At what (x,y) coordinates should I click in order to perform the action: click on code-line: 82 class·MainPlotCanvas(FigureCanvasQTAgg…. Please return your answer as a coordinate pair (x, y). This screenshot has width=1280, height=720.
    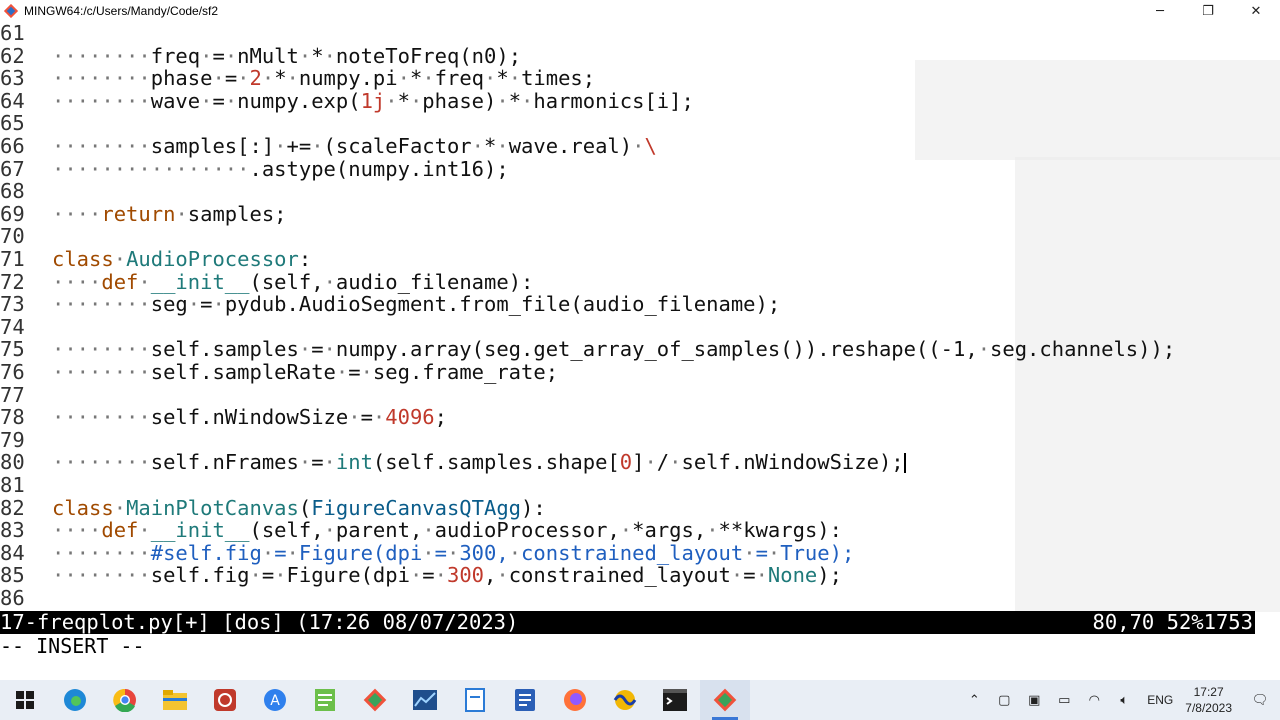
    Looking at the image, I should click on (273, 507).